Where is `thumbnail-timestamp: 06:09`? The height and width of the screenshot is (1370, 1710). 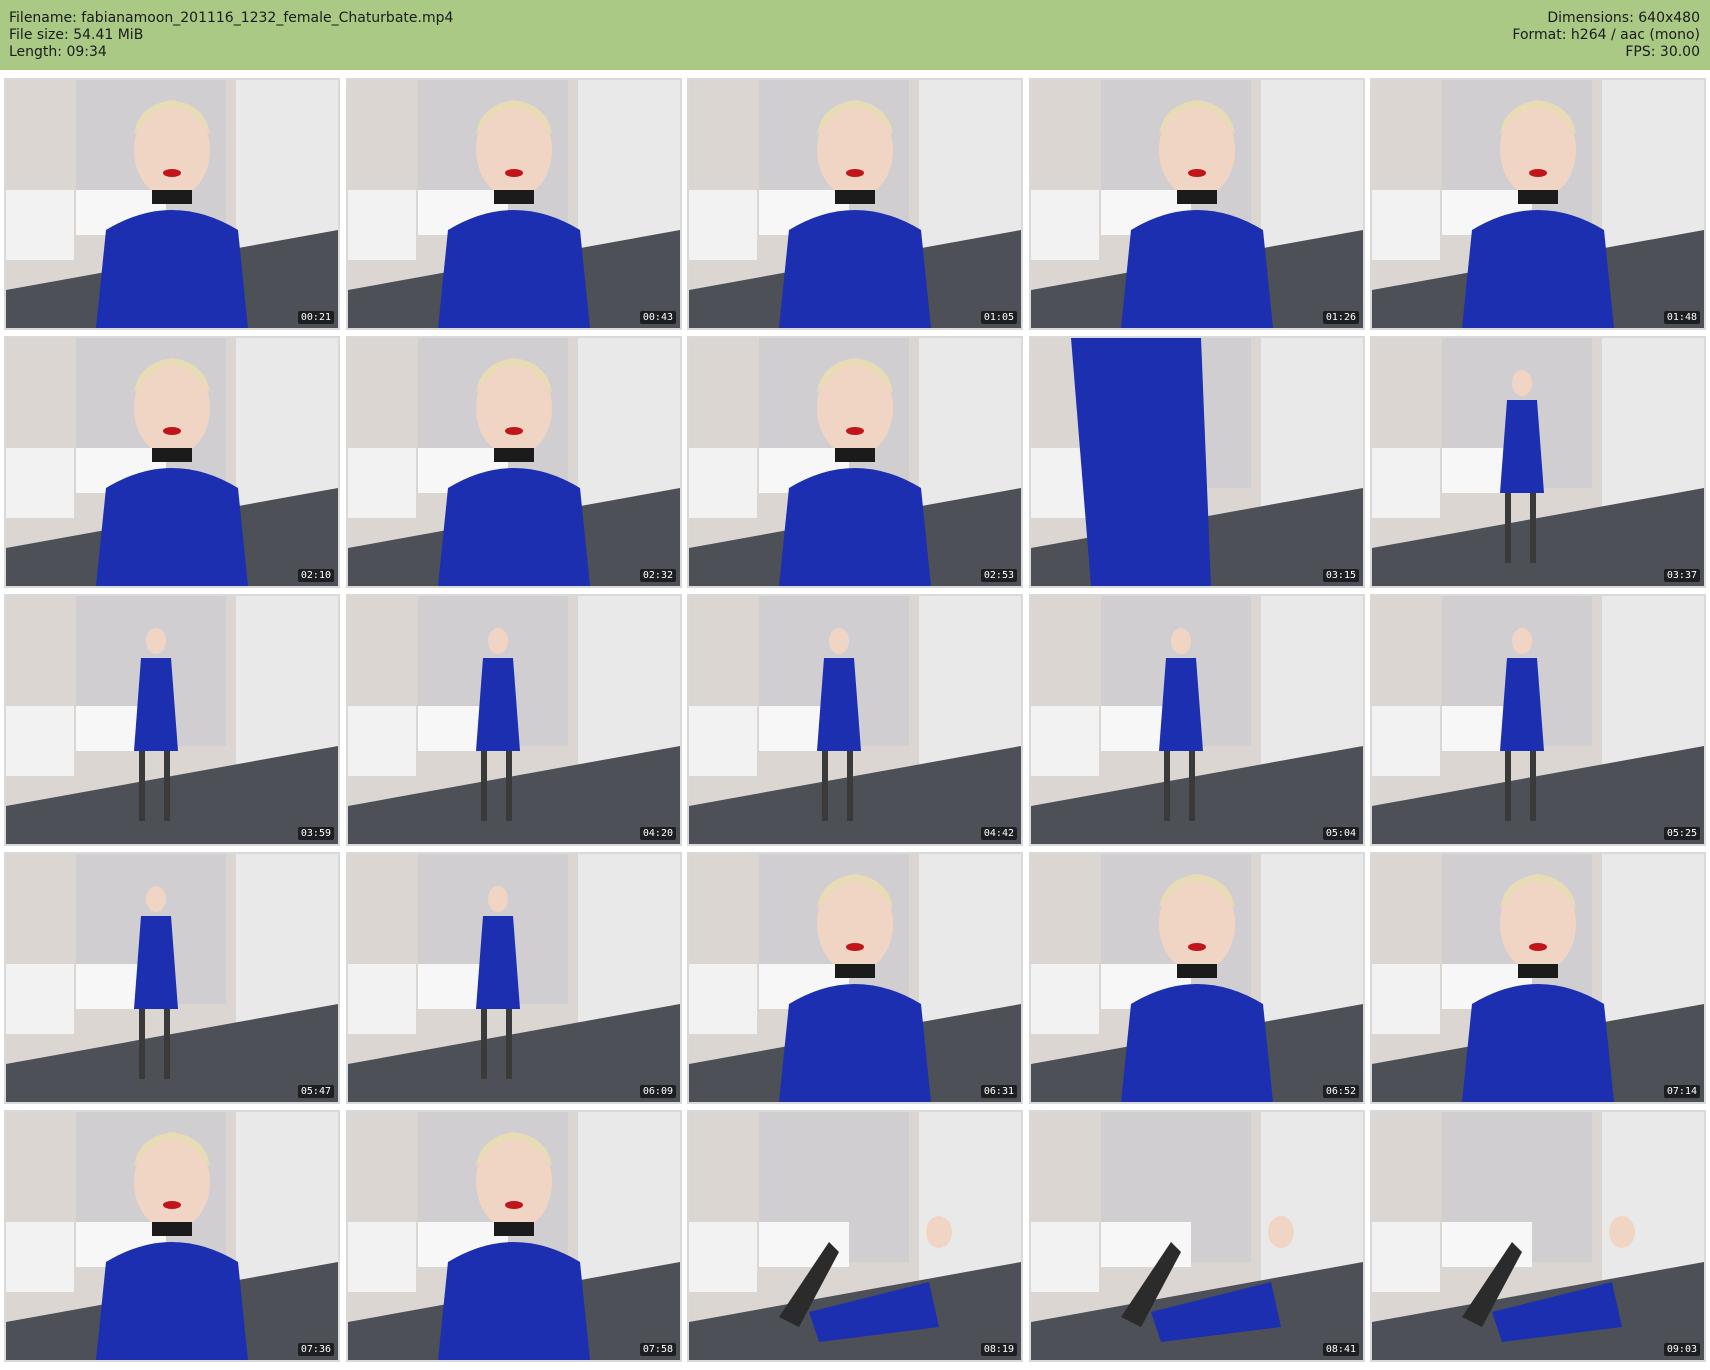 thumbnail-timestamp: 06:09 is located at coordinates (657, 1091).